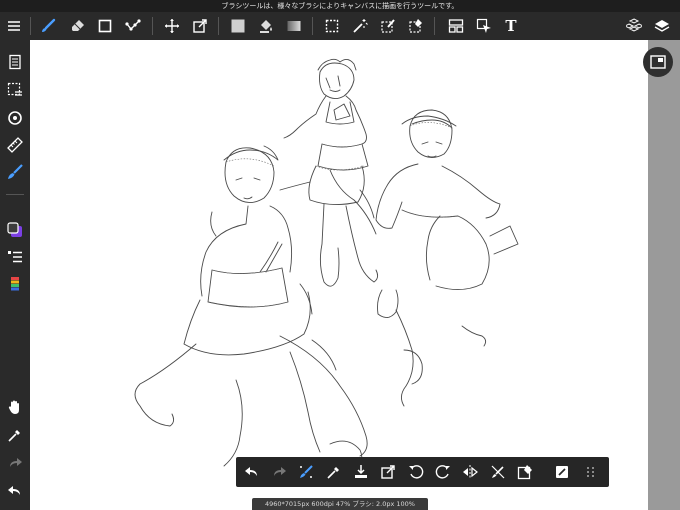 This screenshot has width=680, height=510. What do you see at coordinates (511, 26) in the screenshot?
I see `text-tool: T` at bounding box center [511, 26].